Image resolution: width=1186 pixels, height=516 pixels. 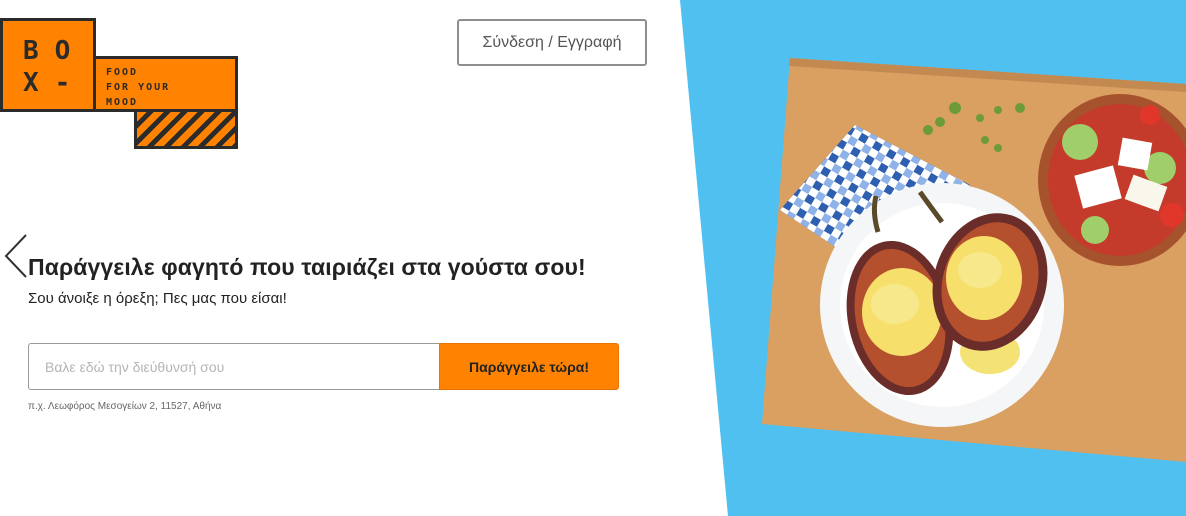 I want to click on address-form: Παράγγειλε τώρα!, so click(x=323, y=366).